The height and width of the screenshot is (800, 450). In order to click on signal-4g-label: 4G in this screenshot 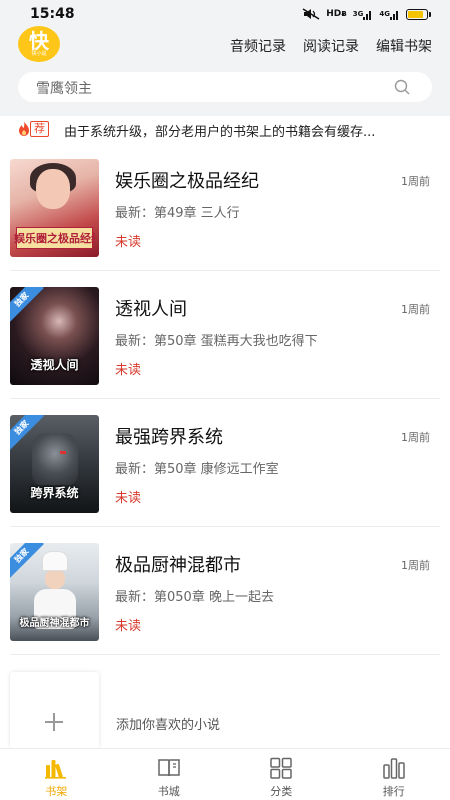, I will do `click(384, 14)`.